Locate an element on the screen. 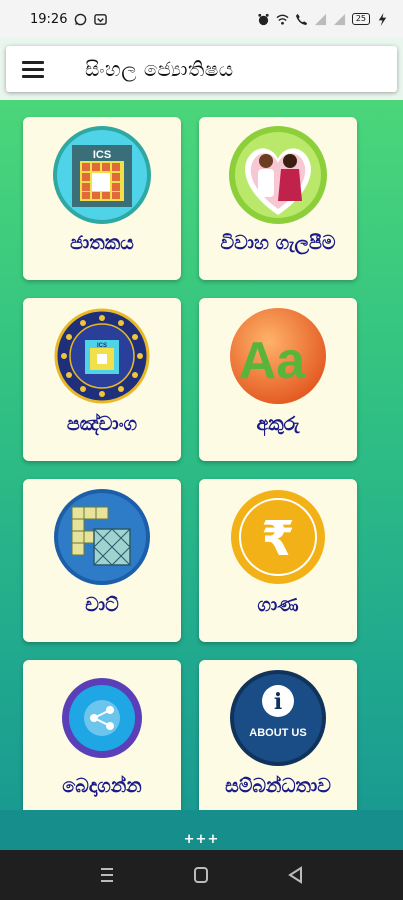  chart-grid-icon is located at coordinates (102, 537).